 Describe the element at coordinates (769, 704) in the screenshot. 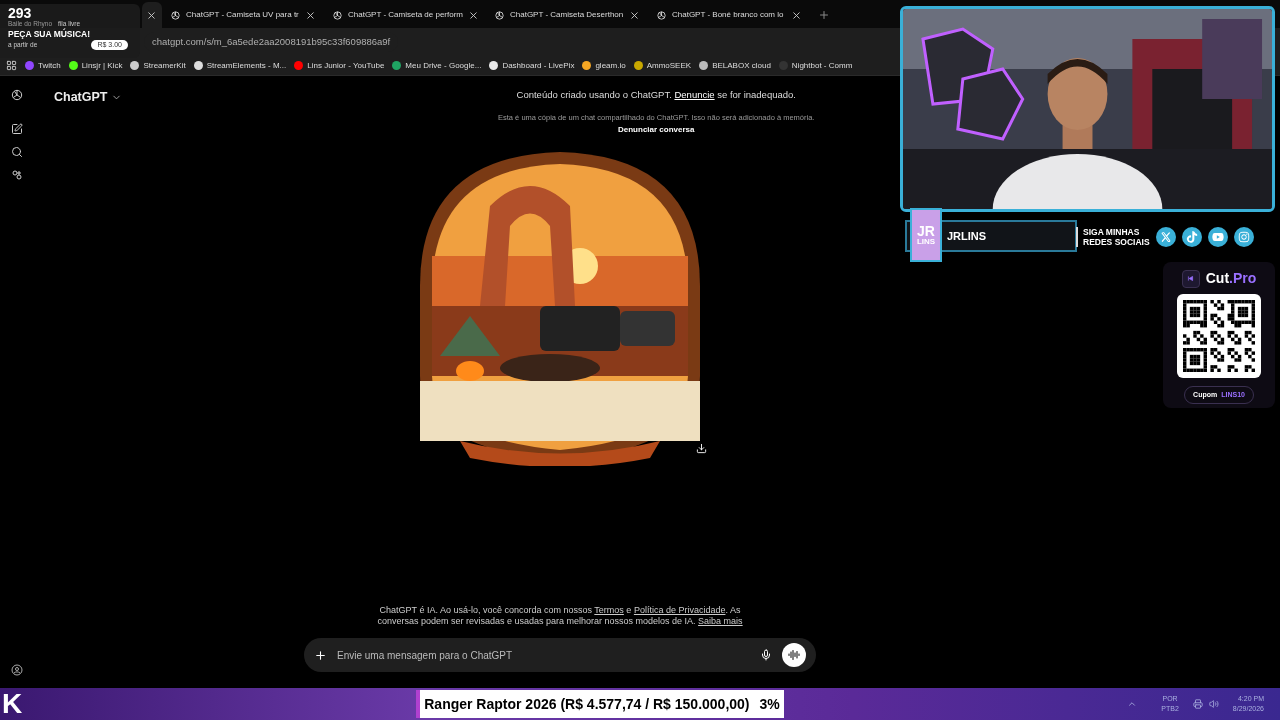

I see `goal-percent: 3%` at that location.